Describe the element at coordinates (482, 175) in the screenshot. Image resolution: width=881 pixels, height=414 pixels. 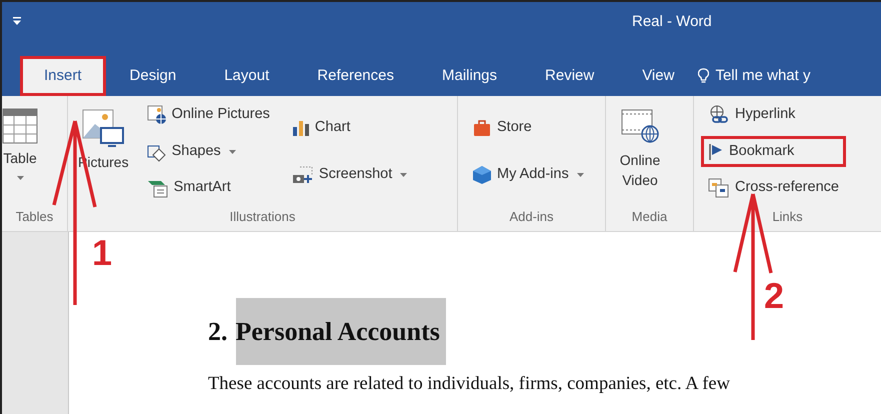
I see `add-in-icon` at that location.